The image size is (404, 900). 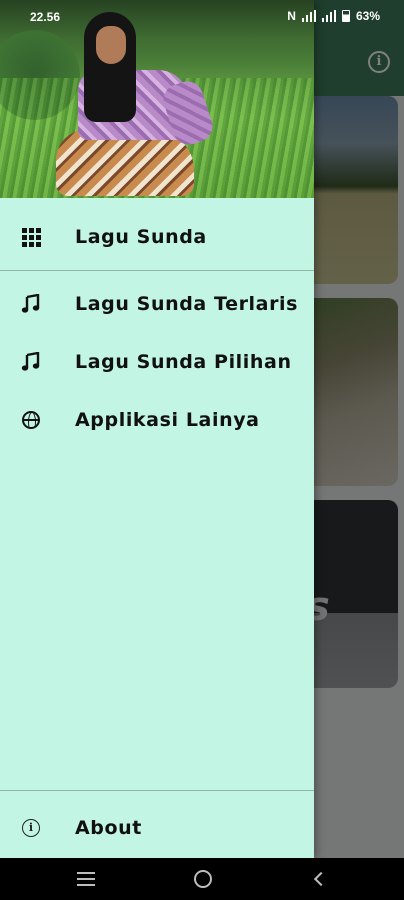 What do you see at coordinates (345, 16) in the screenshot?
I see `battery-icon` at bounding box center [345, 16].